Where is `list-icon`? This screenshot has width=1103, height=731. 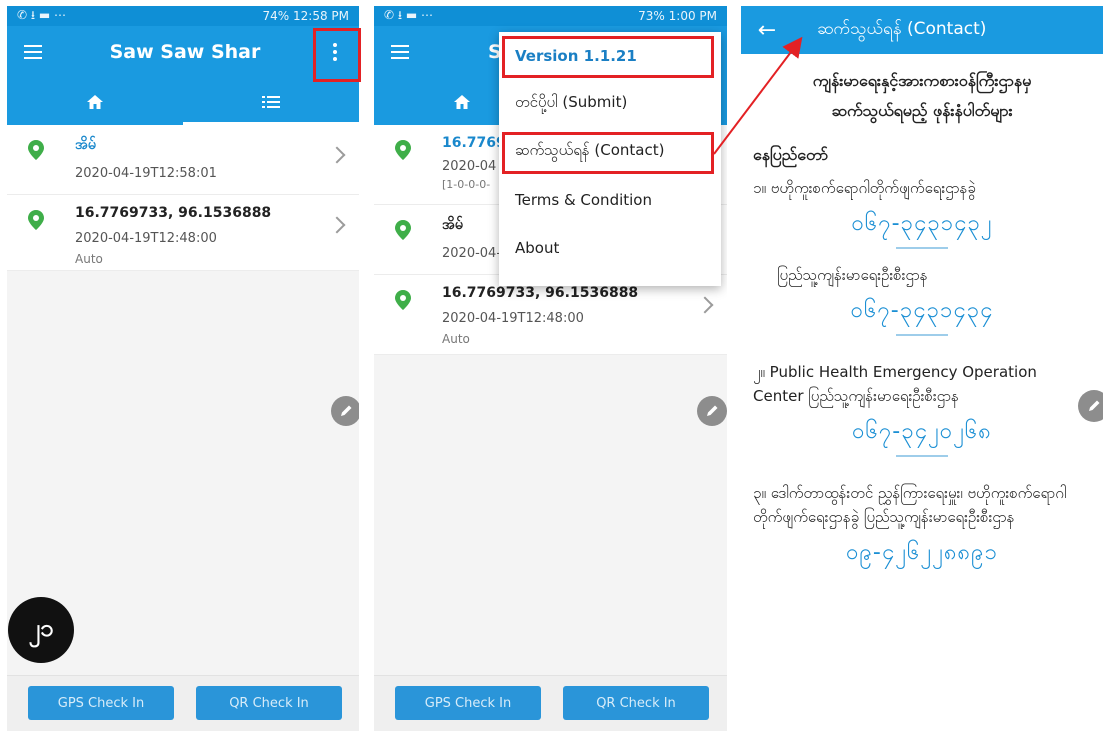
list-icon is located at coordinates (271, 101).